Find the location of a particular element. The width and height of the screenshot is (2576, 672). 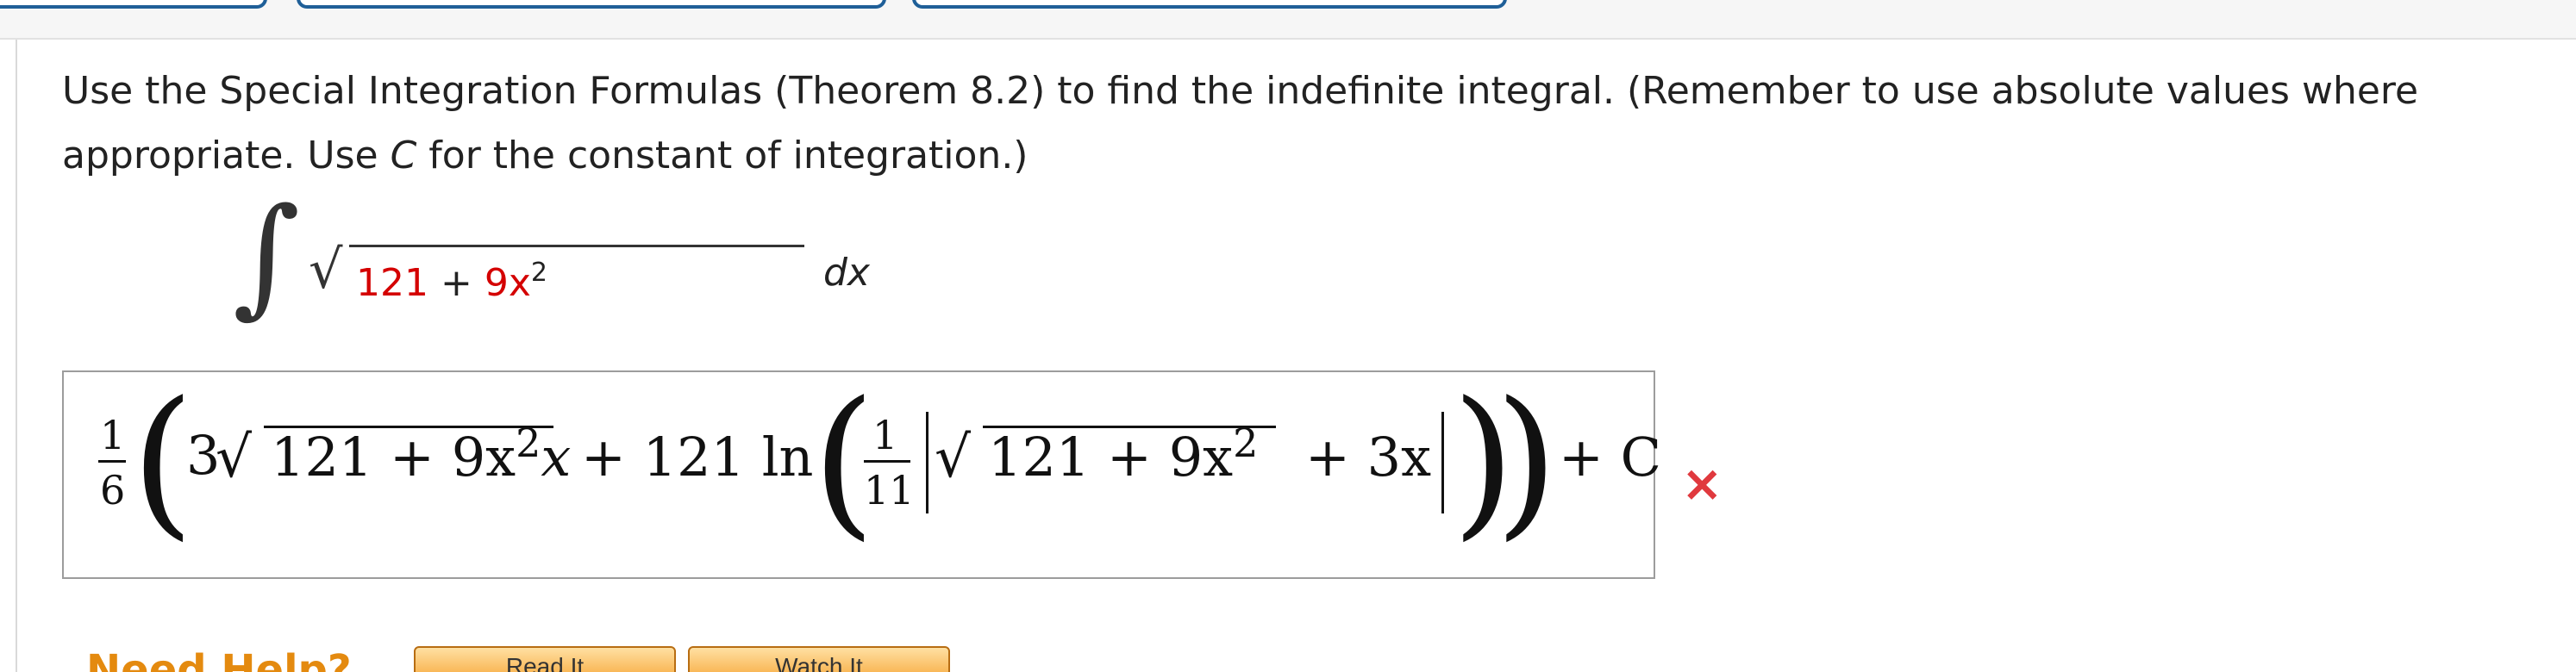

answer-radicand-1-text: 121 + 9x is located at coordinates (393, 457).